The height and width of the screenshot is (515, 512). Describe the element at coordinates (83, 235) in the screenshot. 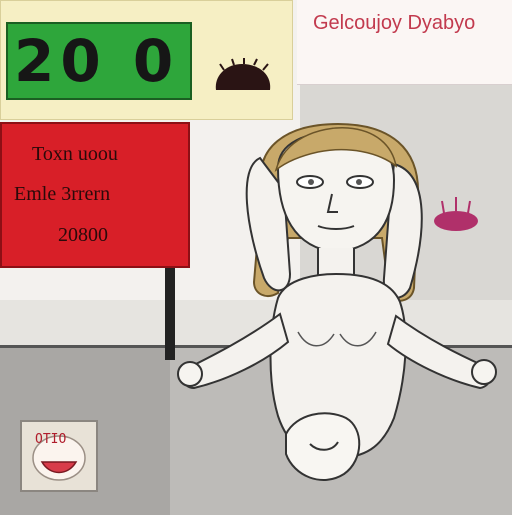

I see `red-sign-line-3: 20800` at that location.